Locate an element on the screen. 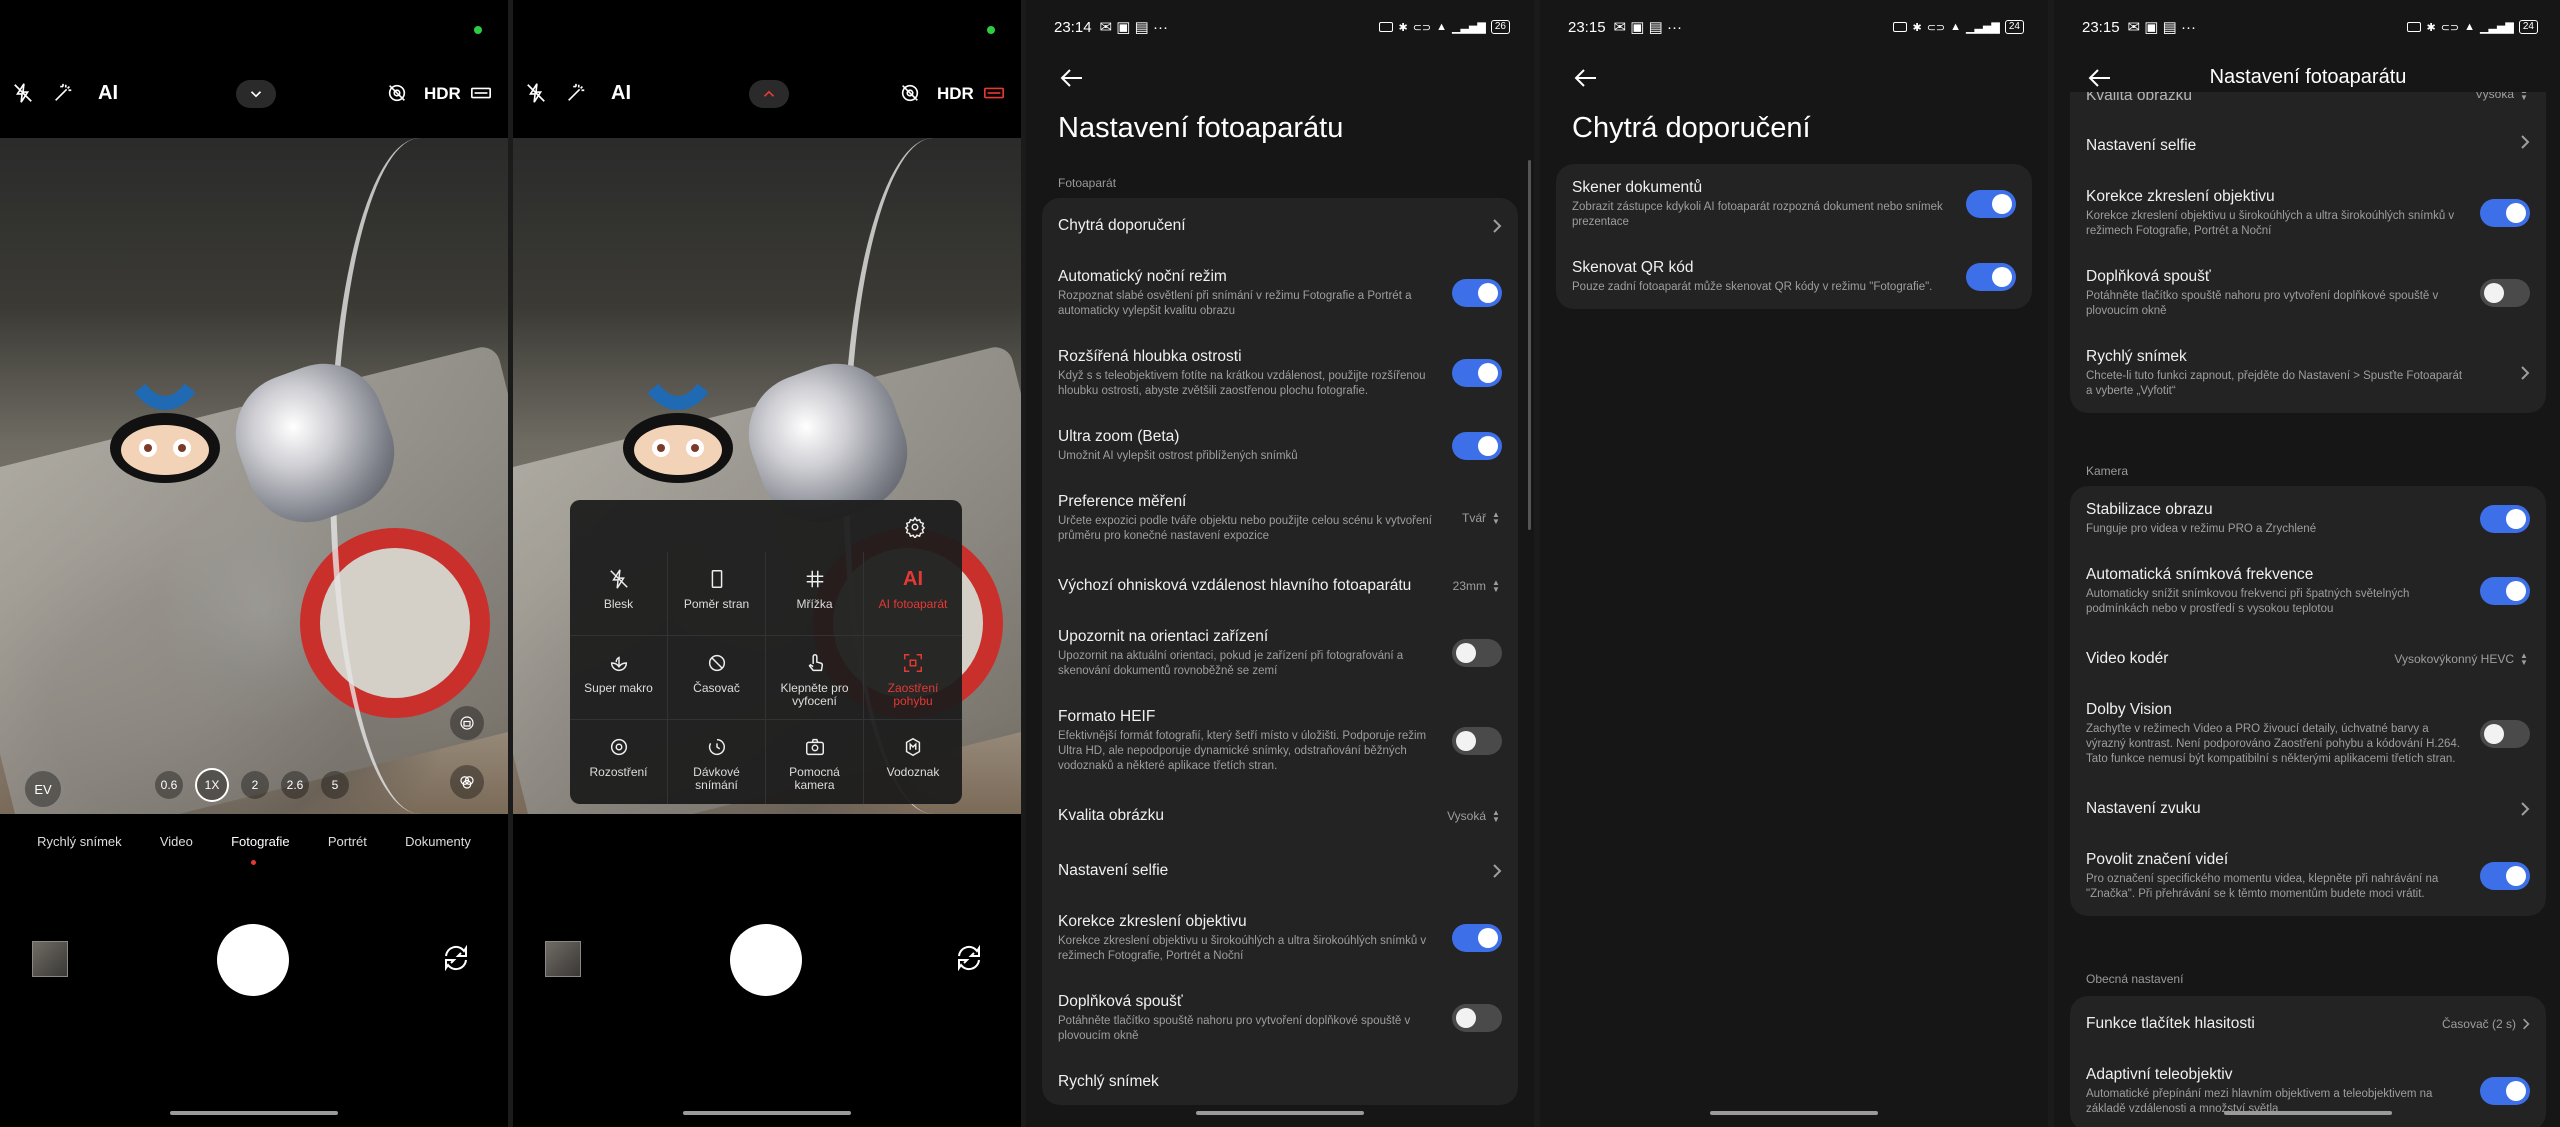 The width and height of the screenshot is (2560, 1127). menu-ai-camera: AI AI fotoaparát is located at coordinates (913, 594).